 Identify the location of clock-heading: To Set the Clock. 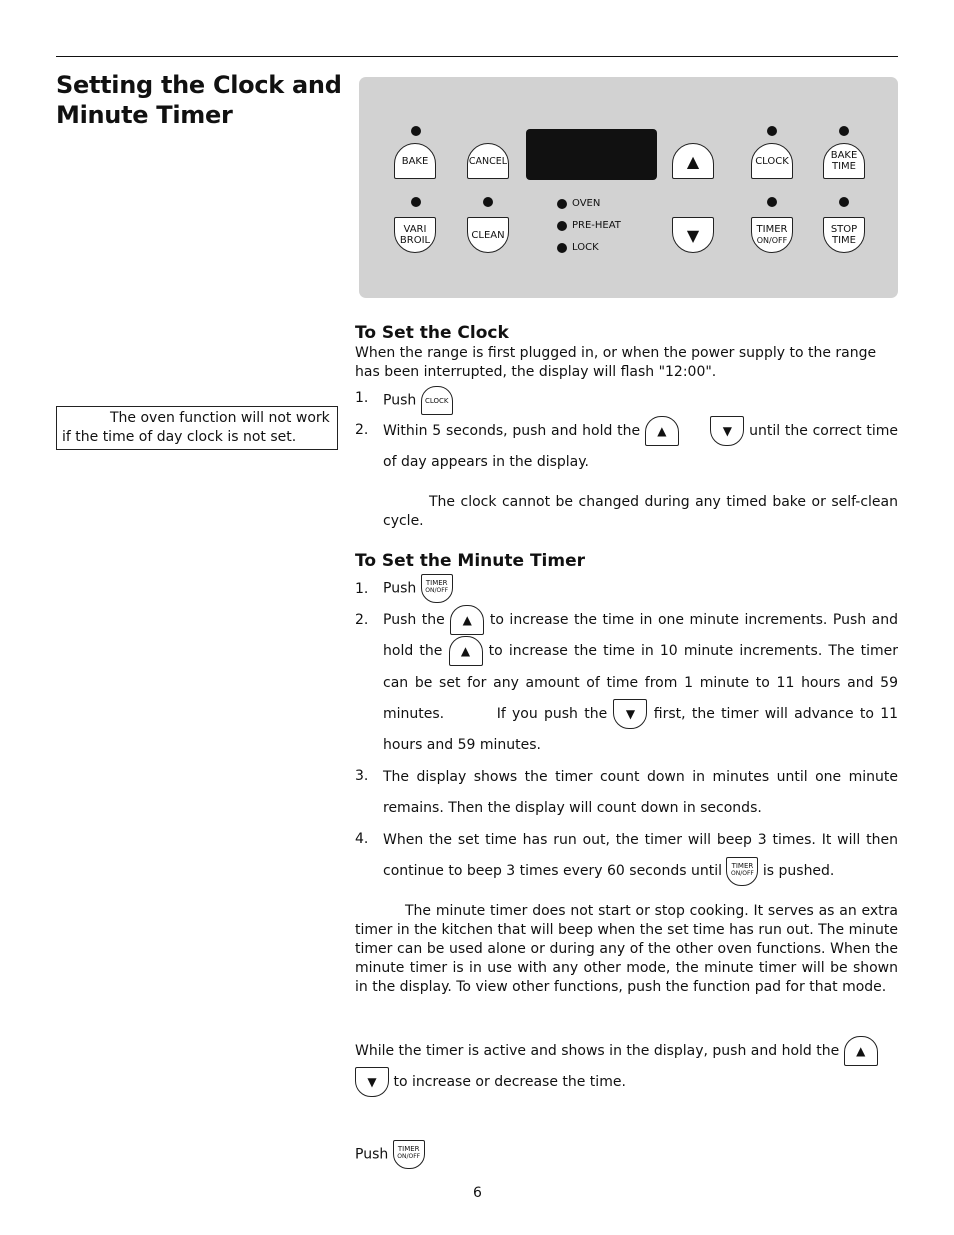
(432, 333).